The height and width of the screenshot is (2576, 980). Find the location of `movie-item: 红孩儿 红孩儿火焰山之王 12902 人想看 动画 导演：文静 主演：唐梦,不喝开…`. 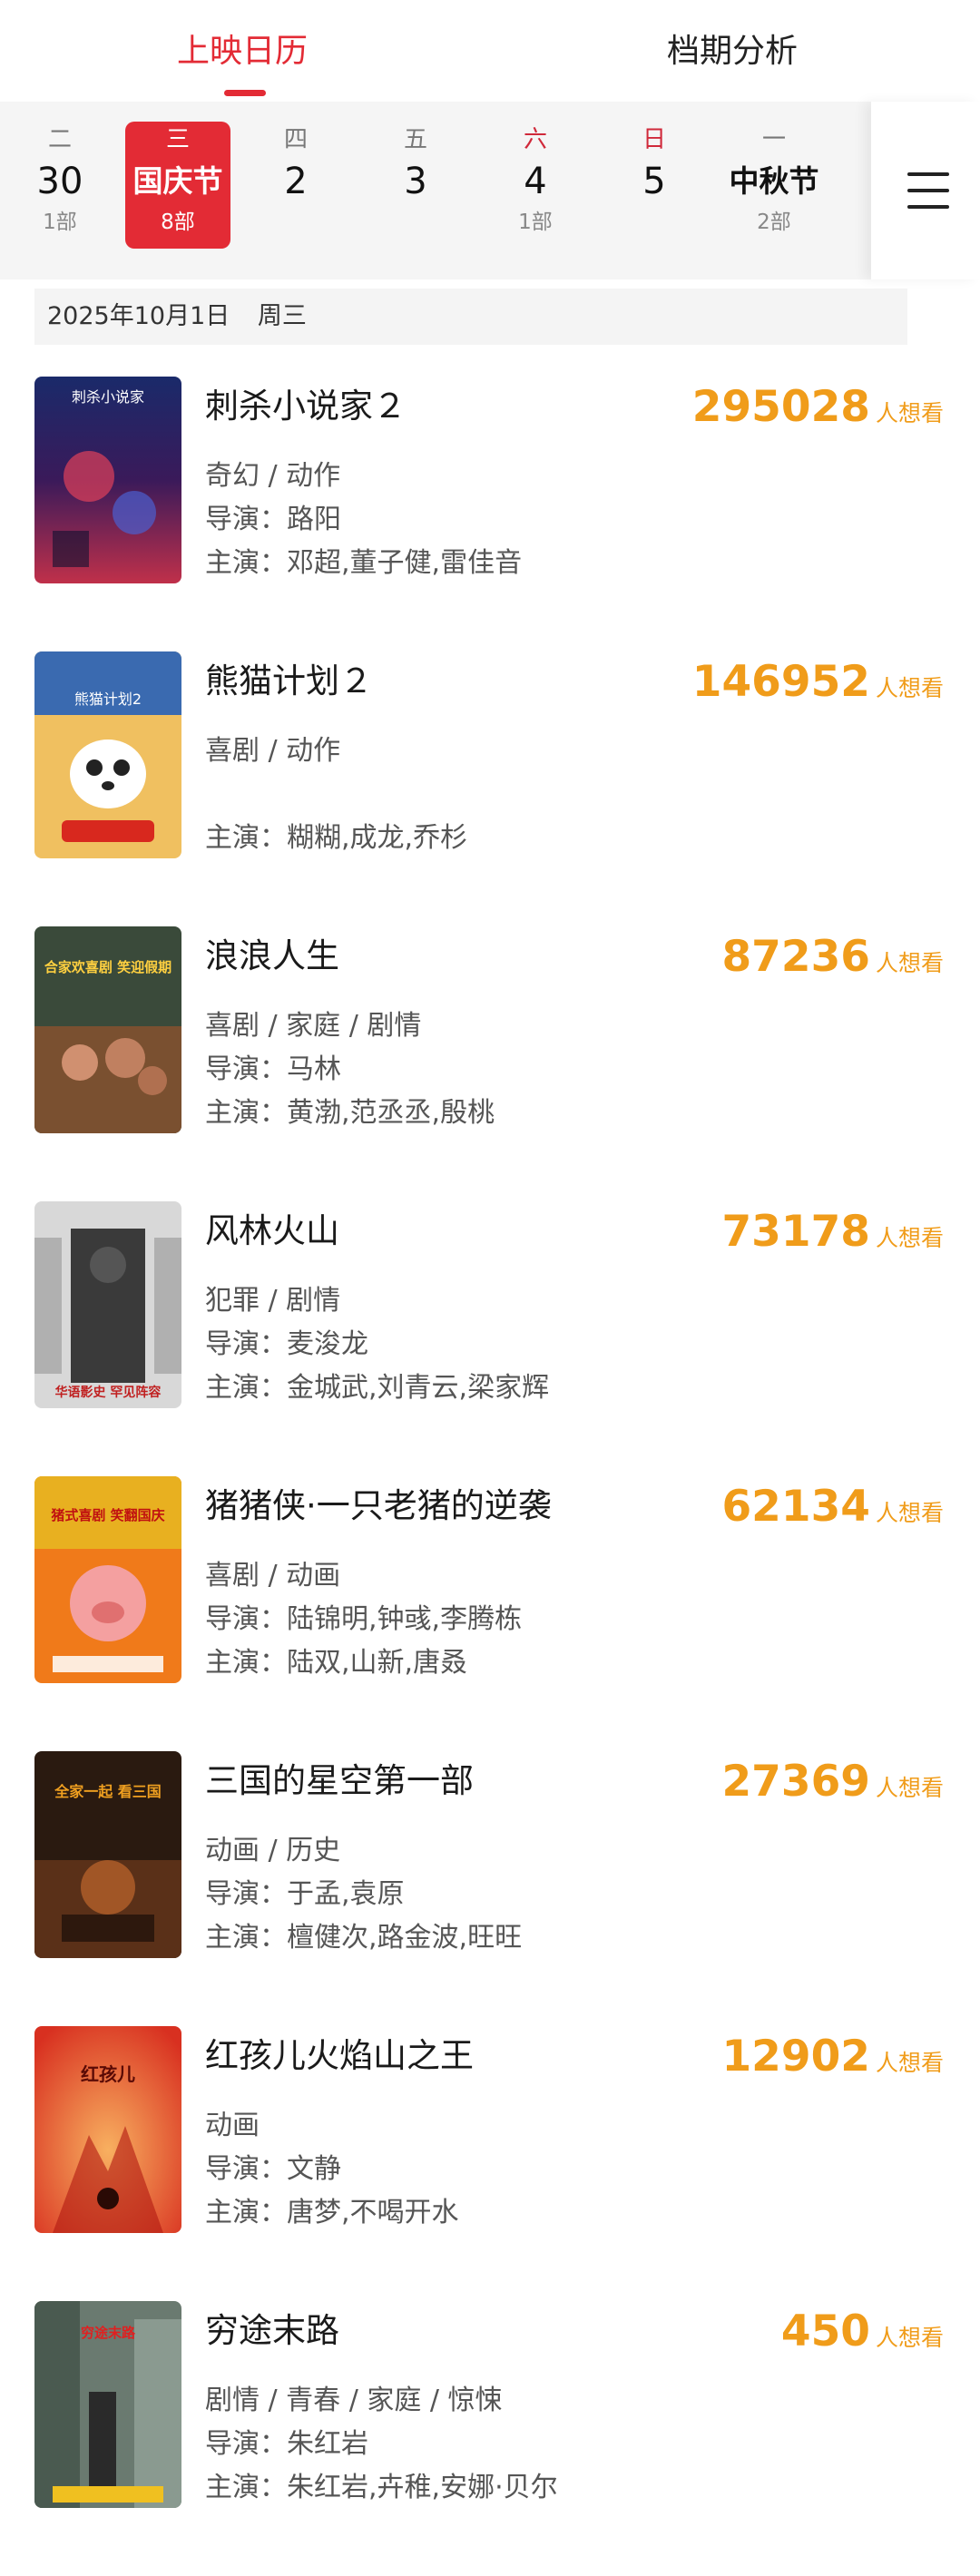

movie-item: 红孩儿 红孩儿火焰山之王 12902 人想看 动画 导演：文静 主演：唐梦,不喝开… is located at coordinates (490, 2163).